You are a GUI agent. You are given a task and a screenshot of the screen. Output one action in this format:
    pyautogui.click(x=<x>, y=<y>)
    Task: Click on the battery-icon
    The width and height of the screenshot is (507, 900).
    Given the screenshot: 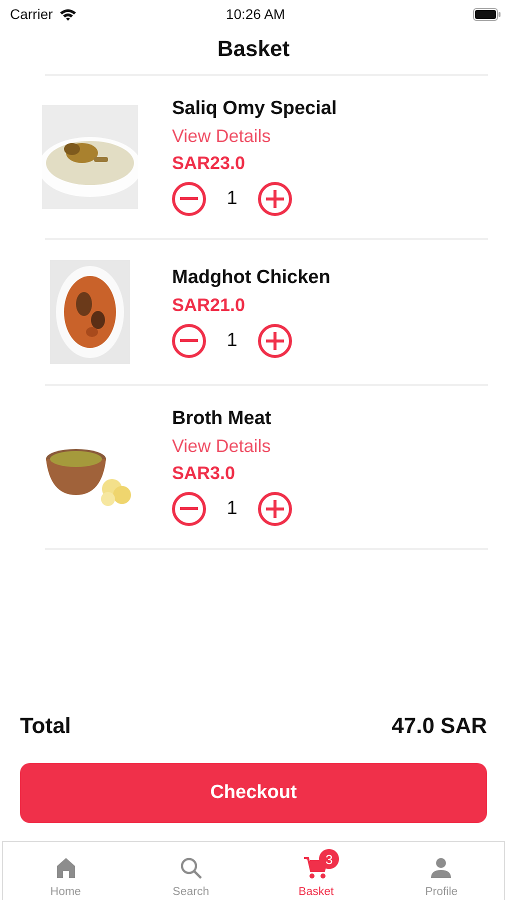 What is the action you would take?
    pyautogui.click(x=487, y=14)
    